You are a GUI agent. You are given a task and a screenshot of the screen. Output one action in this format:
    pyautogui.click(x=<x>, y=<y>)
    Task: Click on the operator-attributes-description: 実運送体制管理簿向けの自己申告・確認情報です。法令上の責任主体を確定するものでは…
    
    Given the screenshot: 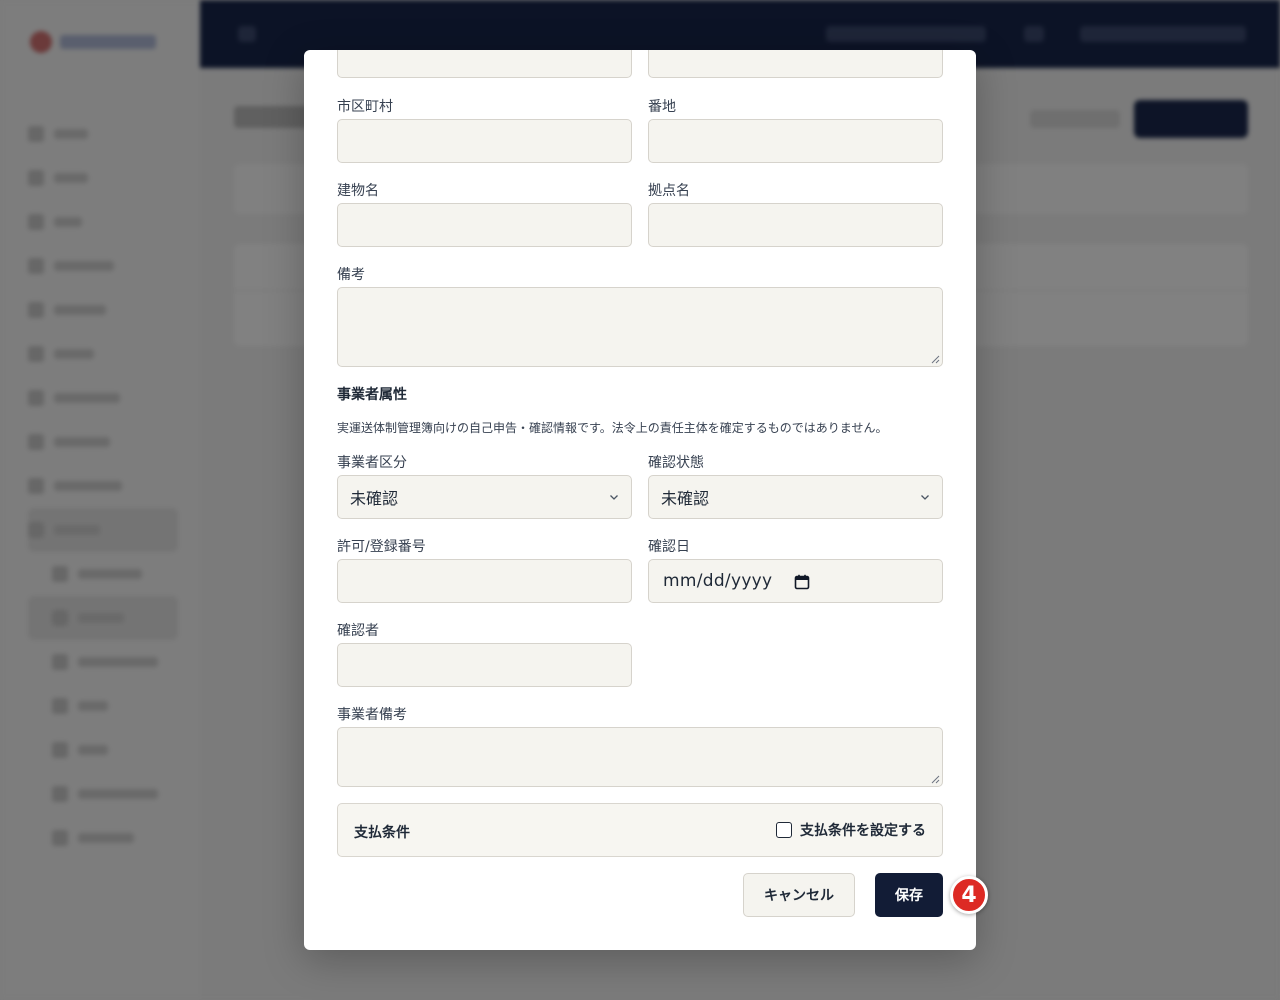 What is the action you would take?
    pyautogui.click(x=612, y=428)
    